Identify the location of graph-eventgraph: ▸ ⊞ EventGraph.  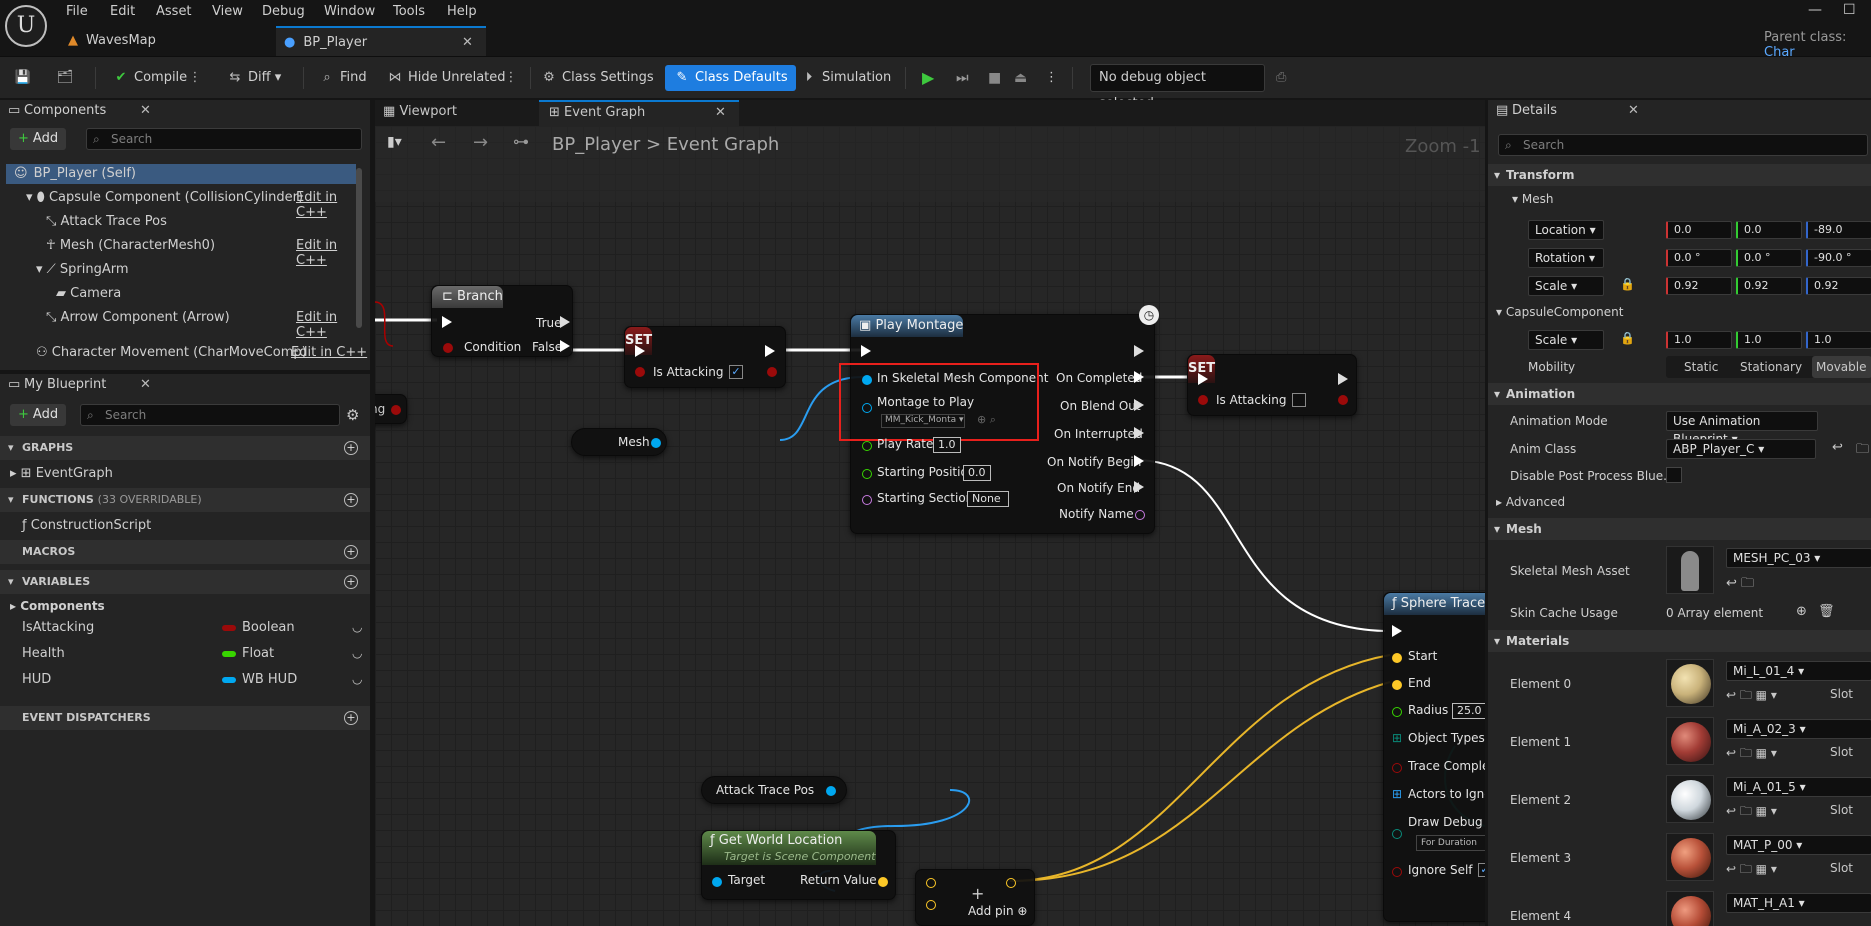
(61, 474).